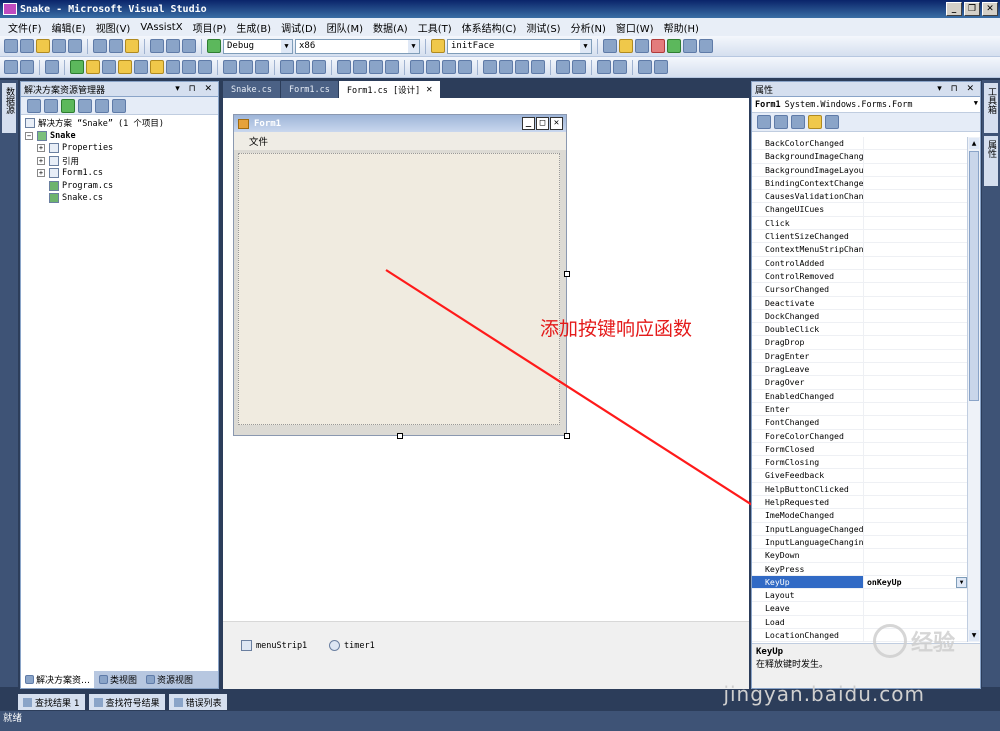 This screenshot has height=731, width=1000. Describe the element at coordinates (781, 122) in the screenshot. I see `alphabetical-icon` at that location.